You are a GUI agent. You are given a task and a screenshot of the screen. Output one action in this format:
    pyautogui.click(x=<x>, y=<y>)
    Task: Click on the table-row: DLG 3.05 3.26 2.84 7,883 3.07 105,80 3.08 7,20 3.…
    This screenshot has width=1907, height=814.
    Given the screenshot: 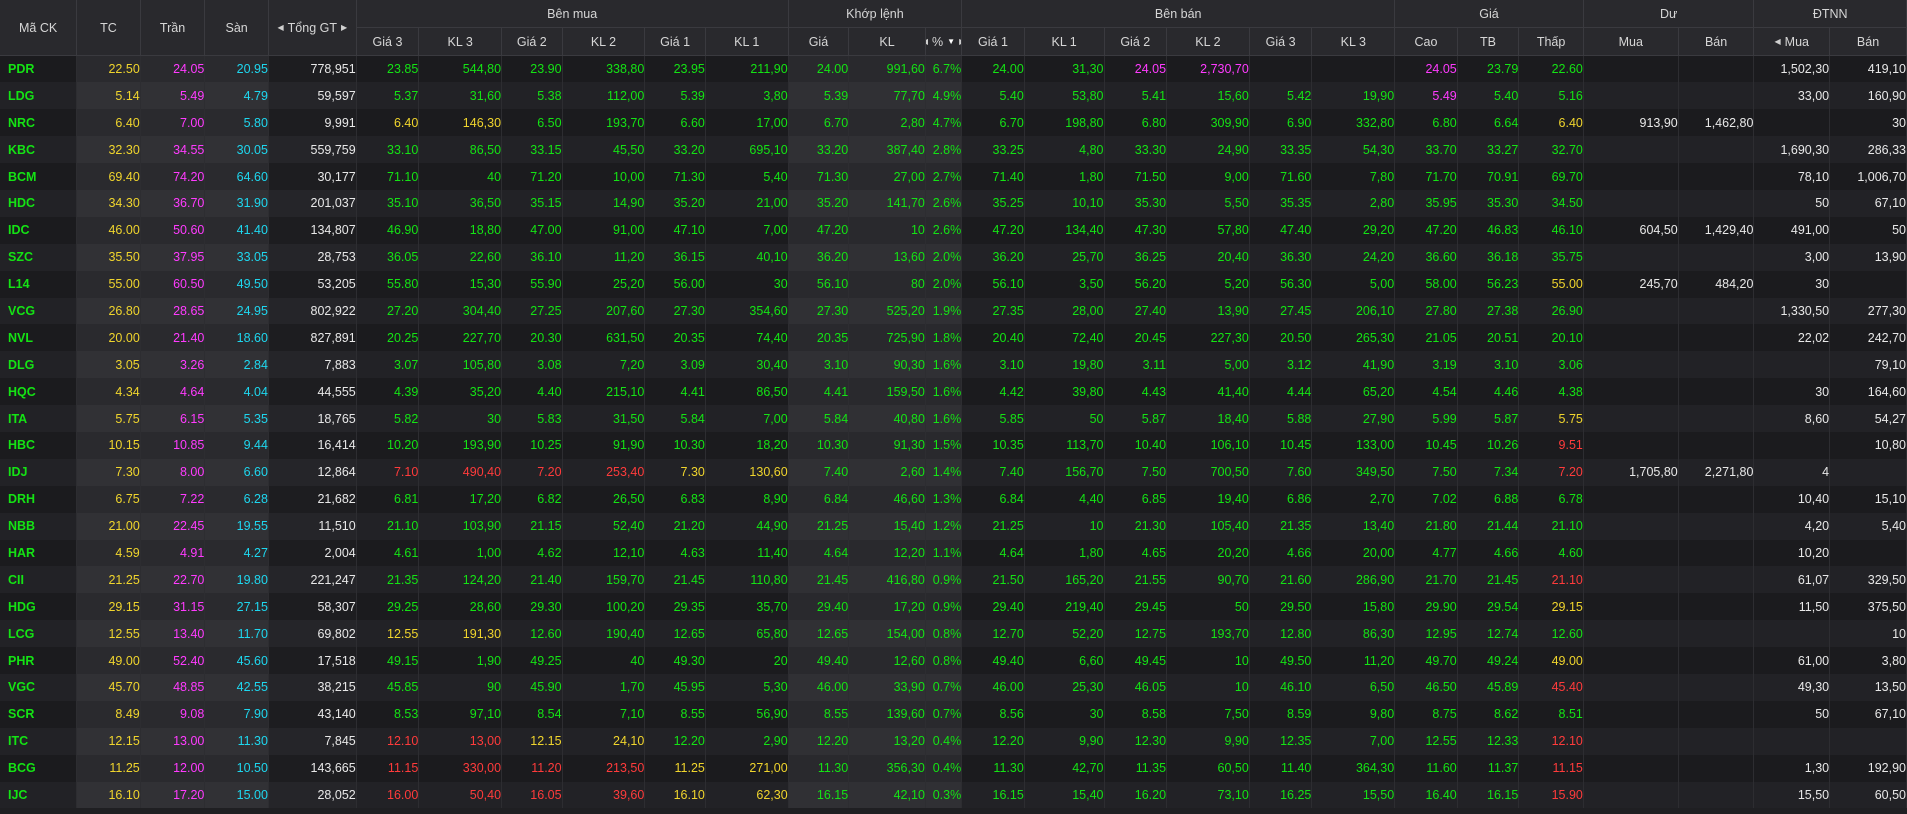 What is the action you would take?
    pyautogui.click(x=953, y=365)
    